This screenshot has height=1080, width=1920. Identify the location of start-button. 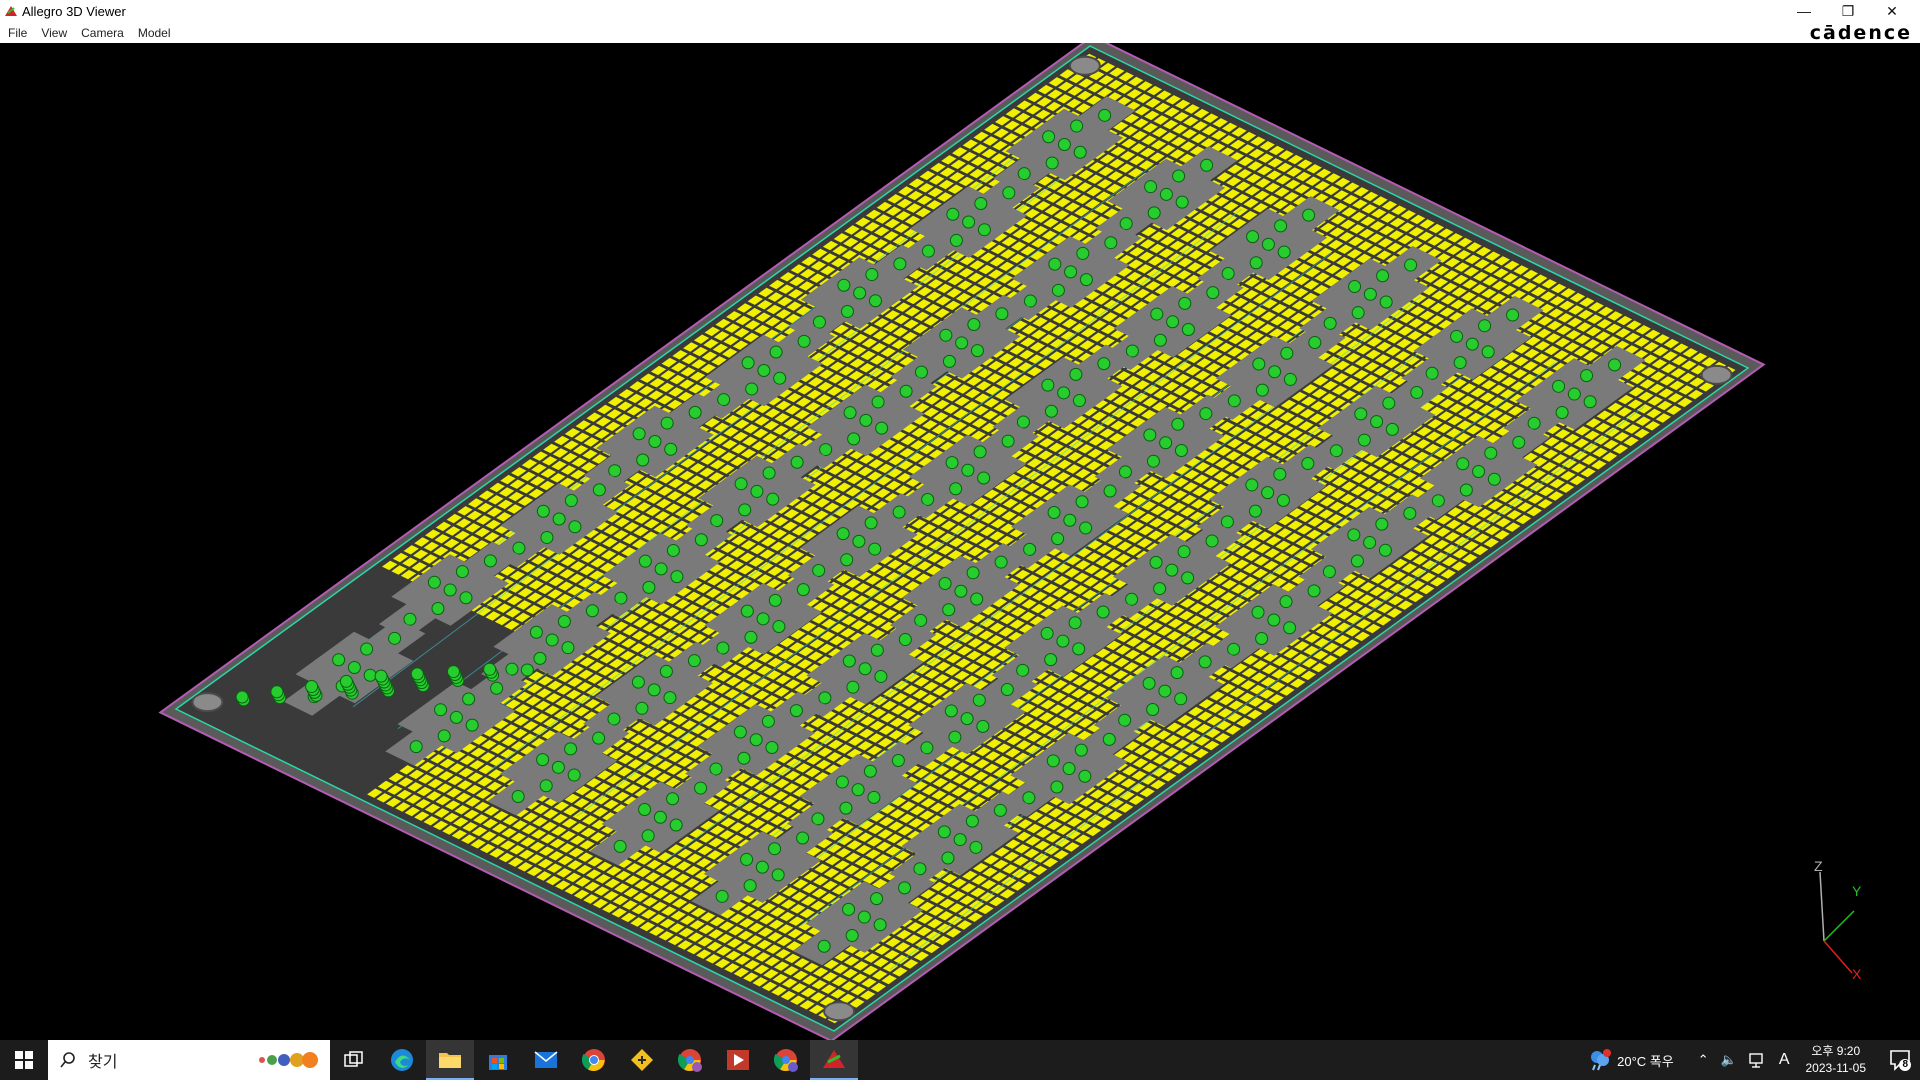
(24, 1060).